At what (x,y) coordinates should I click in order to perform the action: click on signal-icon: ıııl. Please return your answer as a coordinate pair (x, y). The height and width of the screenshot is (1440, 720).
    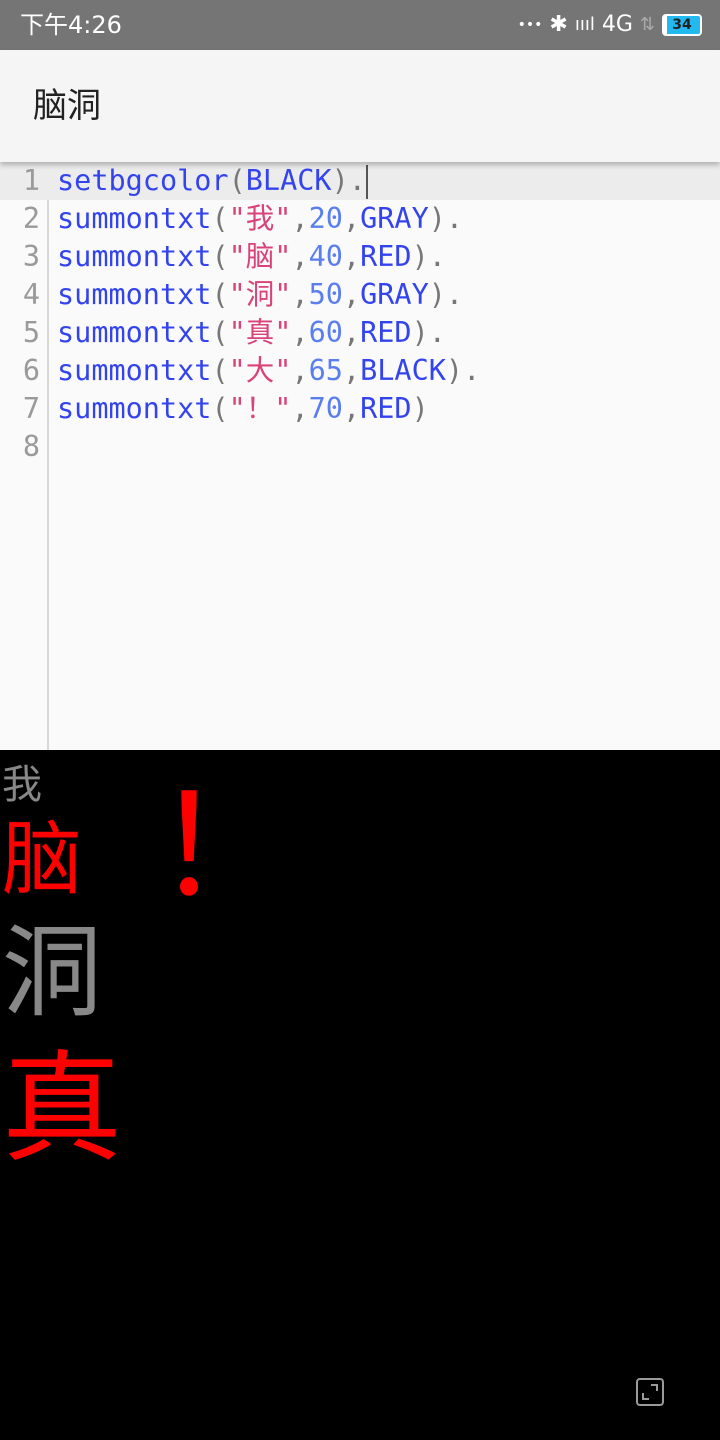
    Looking at the image, I should click on (584, 24).